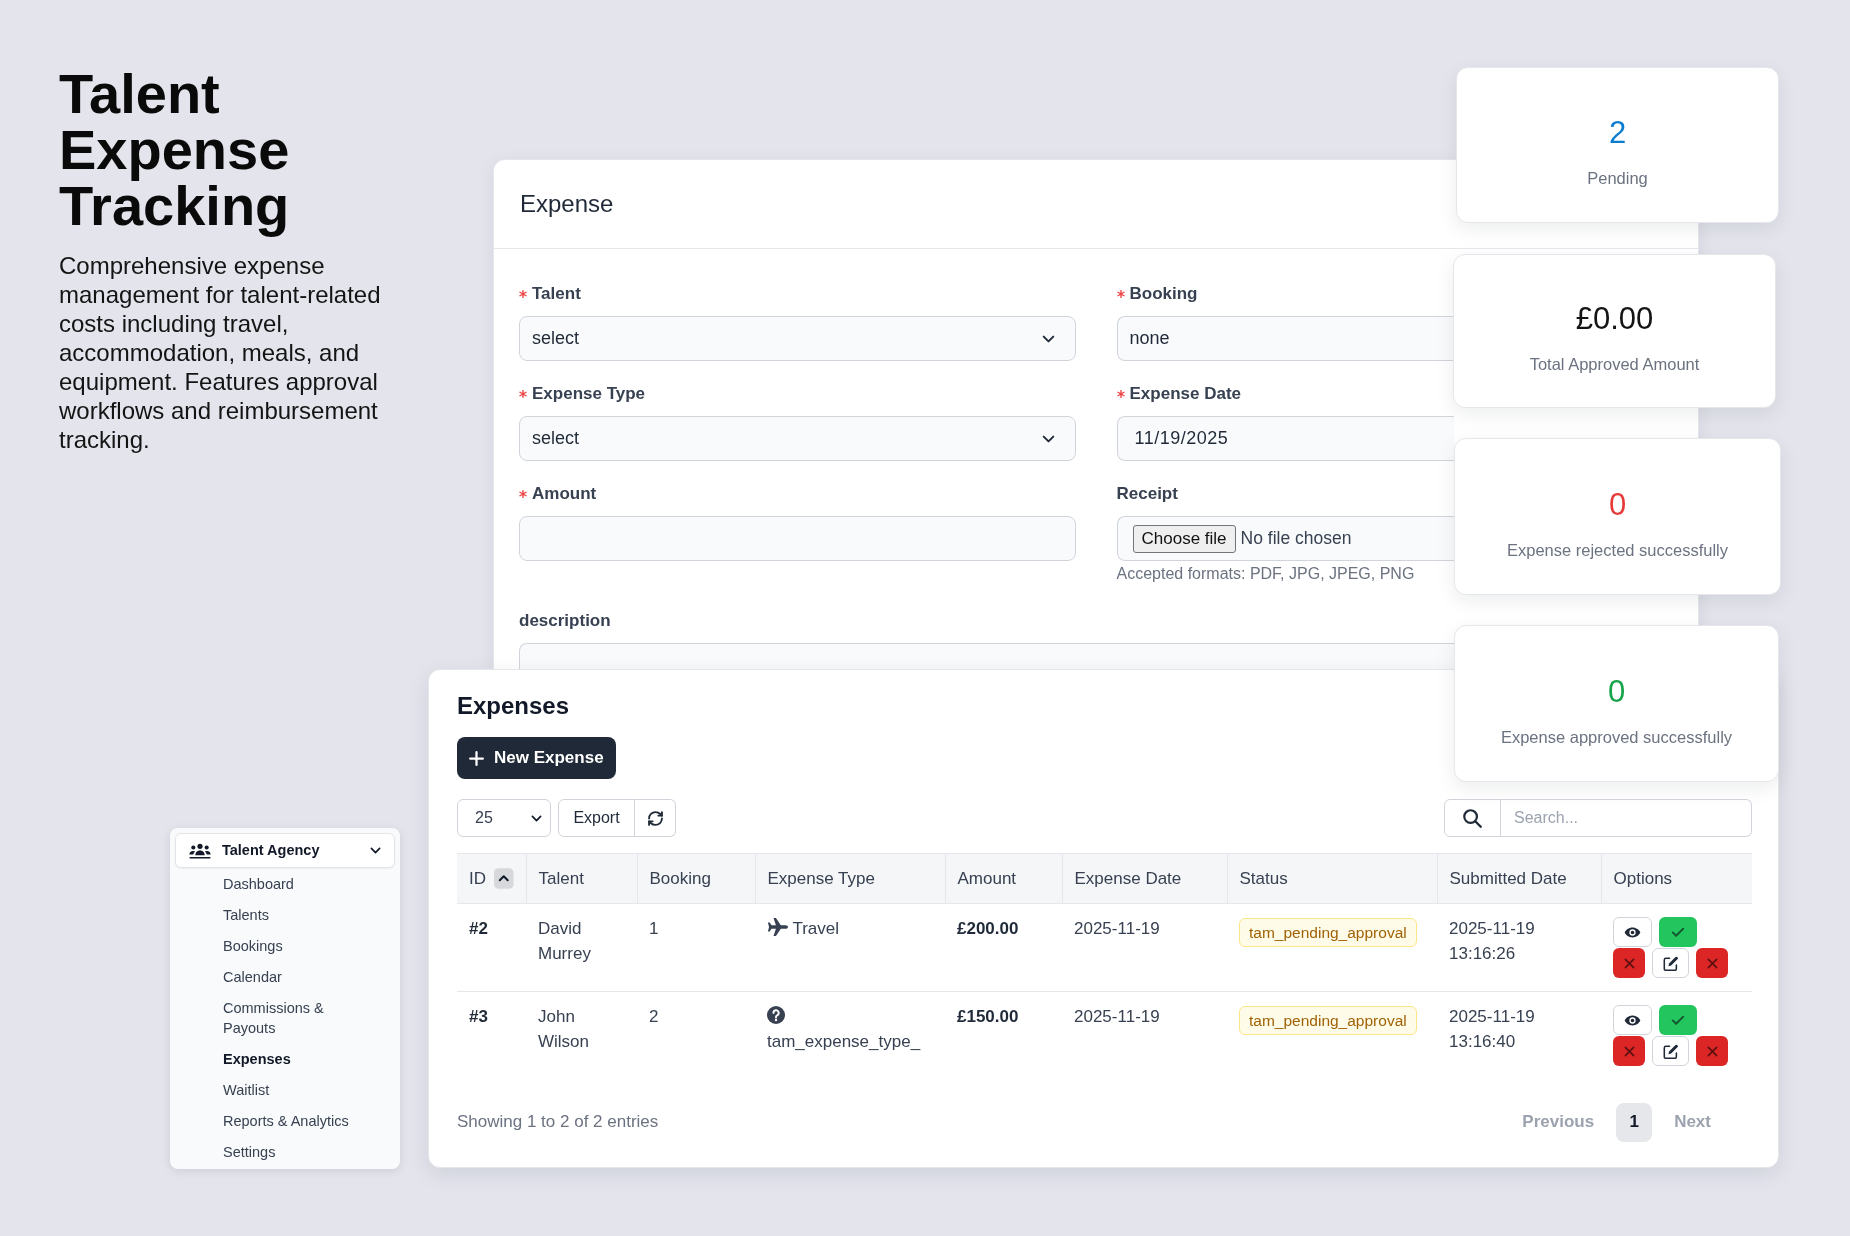 Image resolution: width=1850 pixels, height=1236 pixels. What do you see at coordinates (297, 1058) in the screenshot?
I see `sidebar-item: Expenses` at bounding box center [297, 1058].